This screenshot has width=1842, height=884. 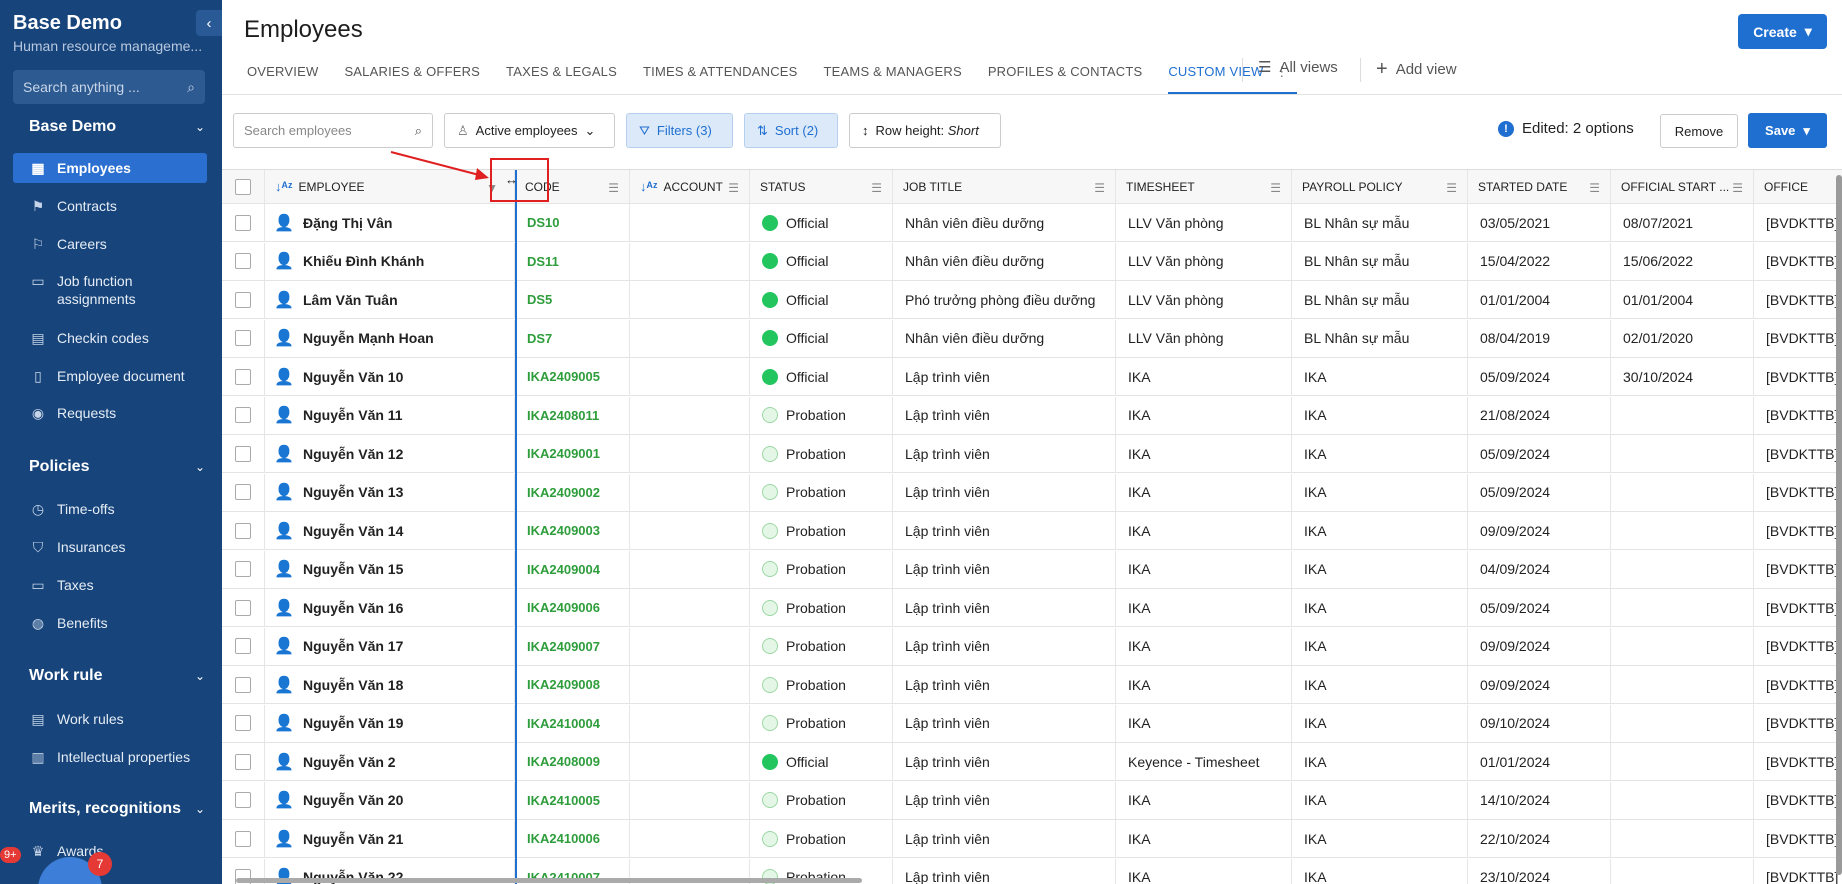 What do you see at coordinates (353, 800) in the screenshot?
I see `employee-name: Nguyễn Văn 20` at bounding box center [353, 800].